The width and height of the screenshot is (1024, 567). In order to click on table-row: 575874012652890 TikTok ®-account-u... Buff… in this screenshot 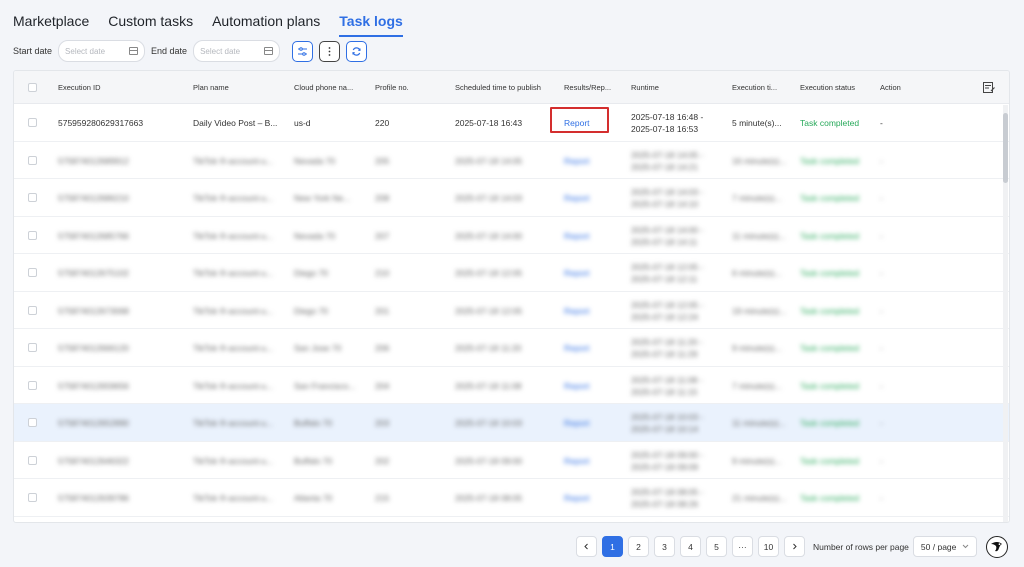, I will do `click(511, 423)`.